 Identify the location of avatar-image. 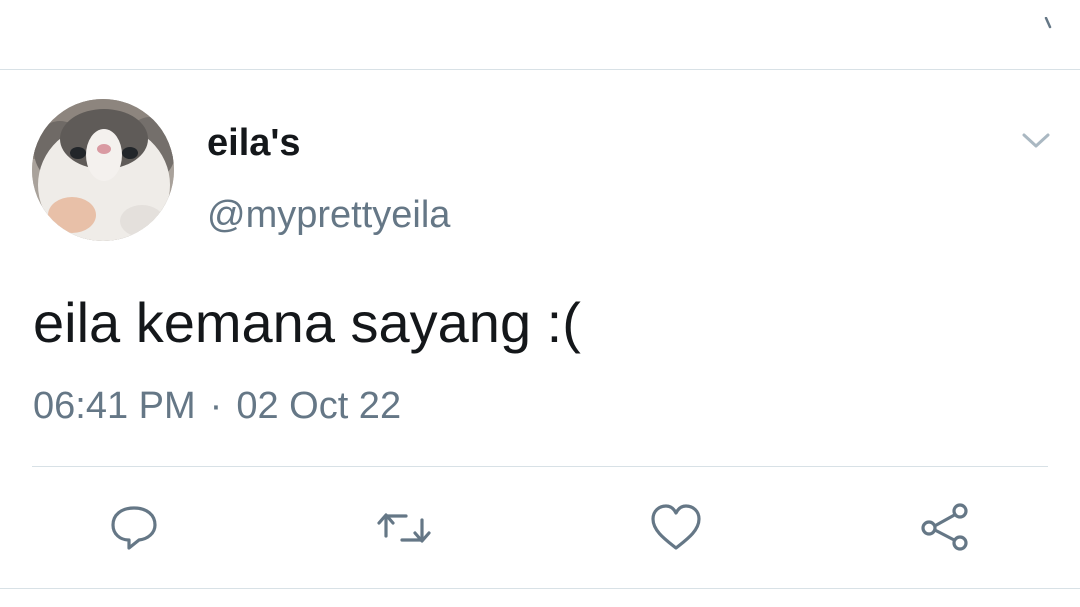
(103, 170).